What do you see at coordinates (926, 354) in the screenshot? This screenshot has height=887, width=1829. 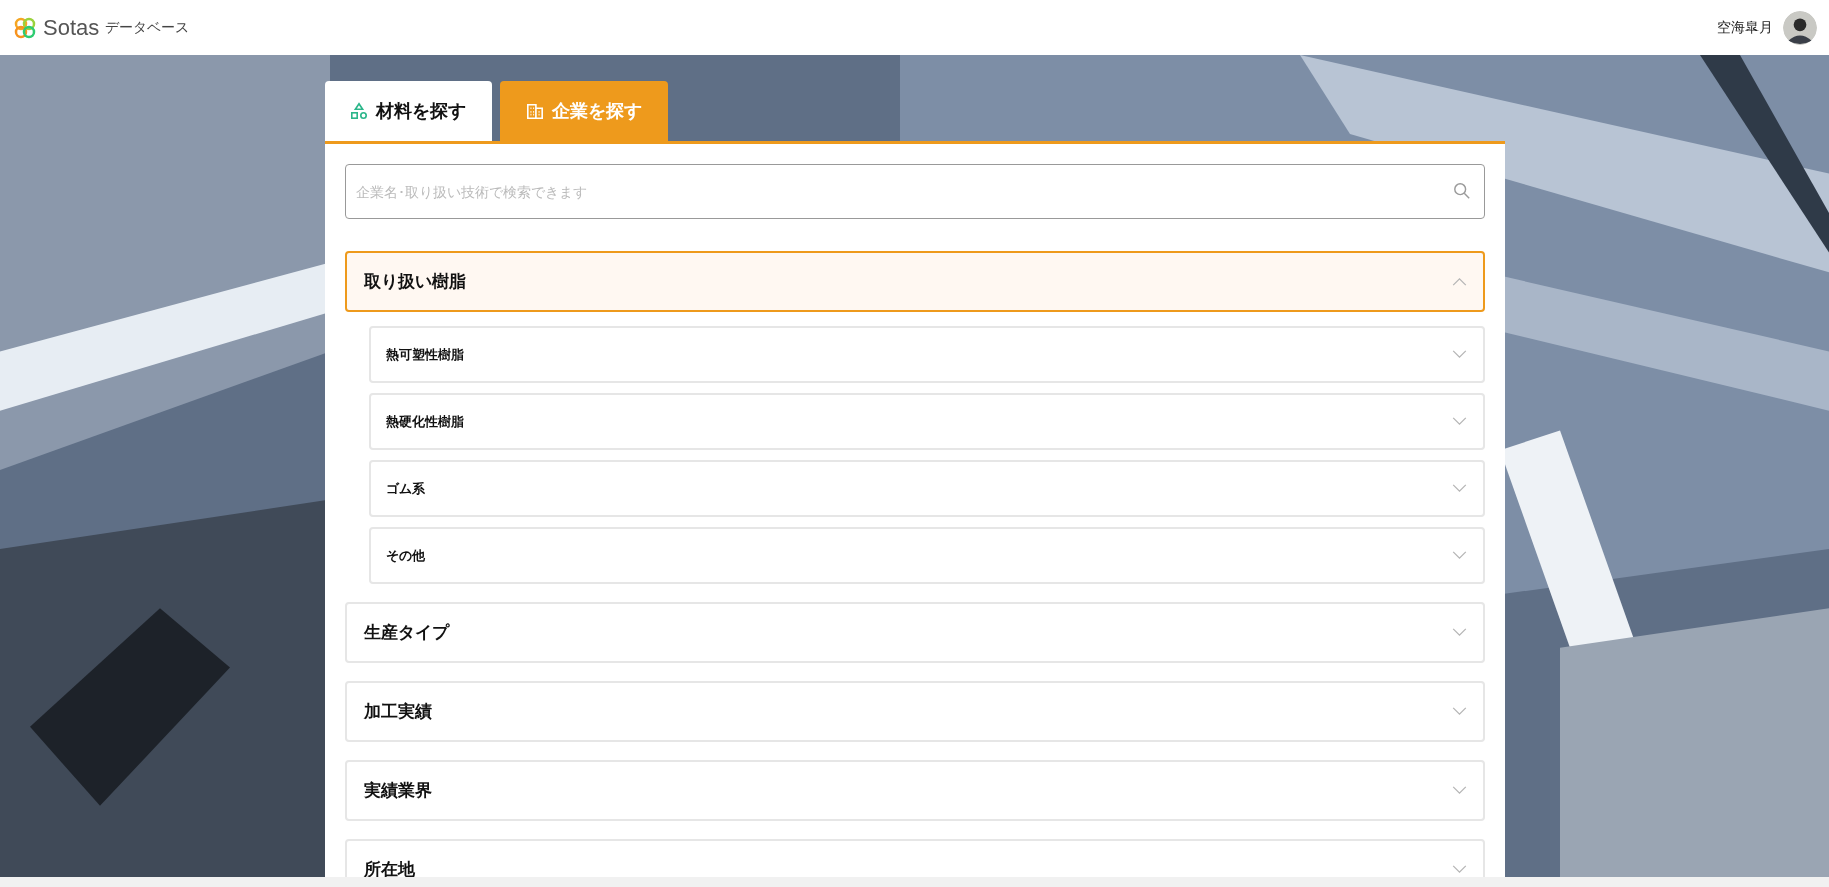 I see `accordion-header: 熱可塑性樹脂` at bounding box center [926, 354].